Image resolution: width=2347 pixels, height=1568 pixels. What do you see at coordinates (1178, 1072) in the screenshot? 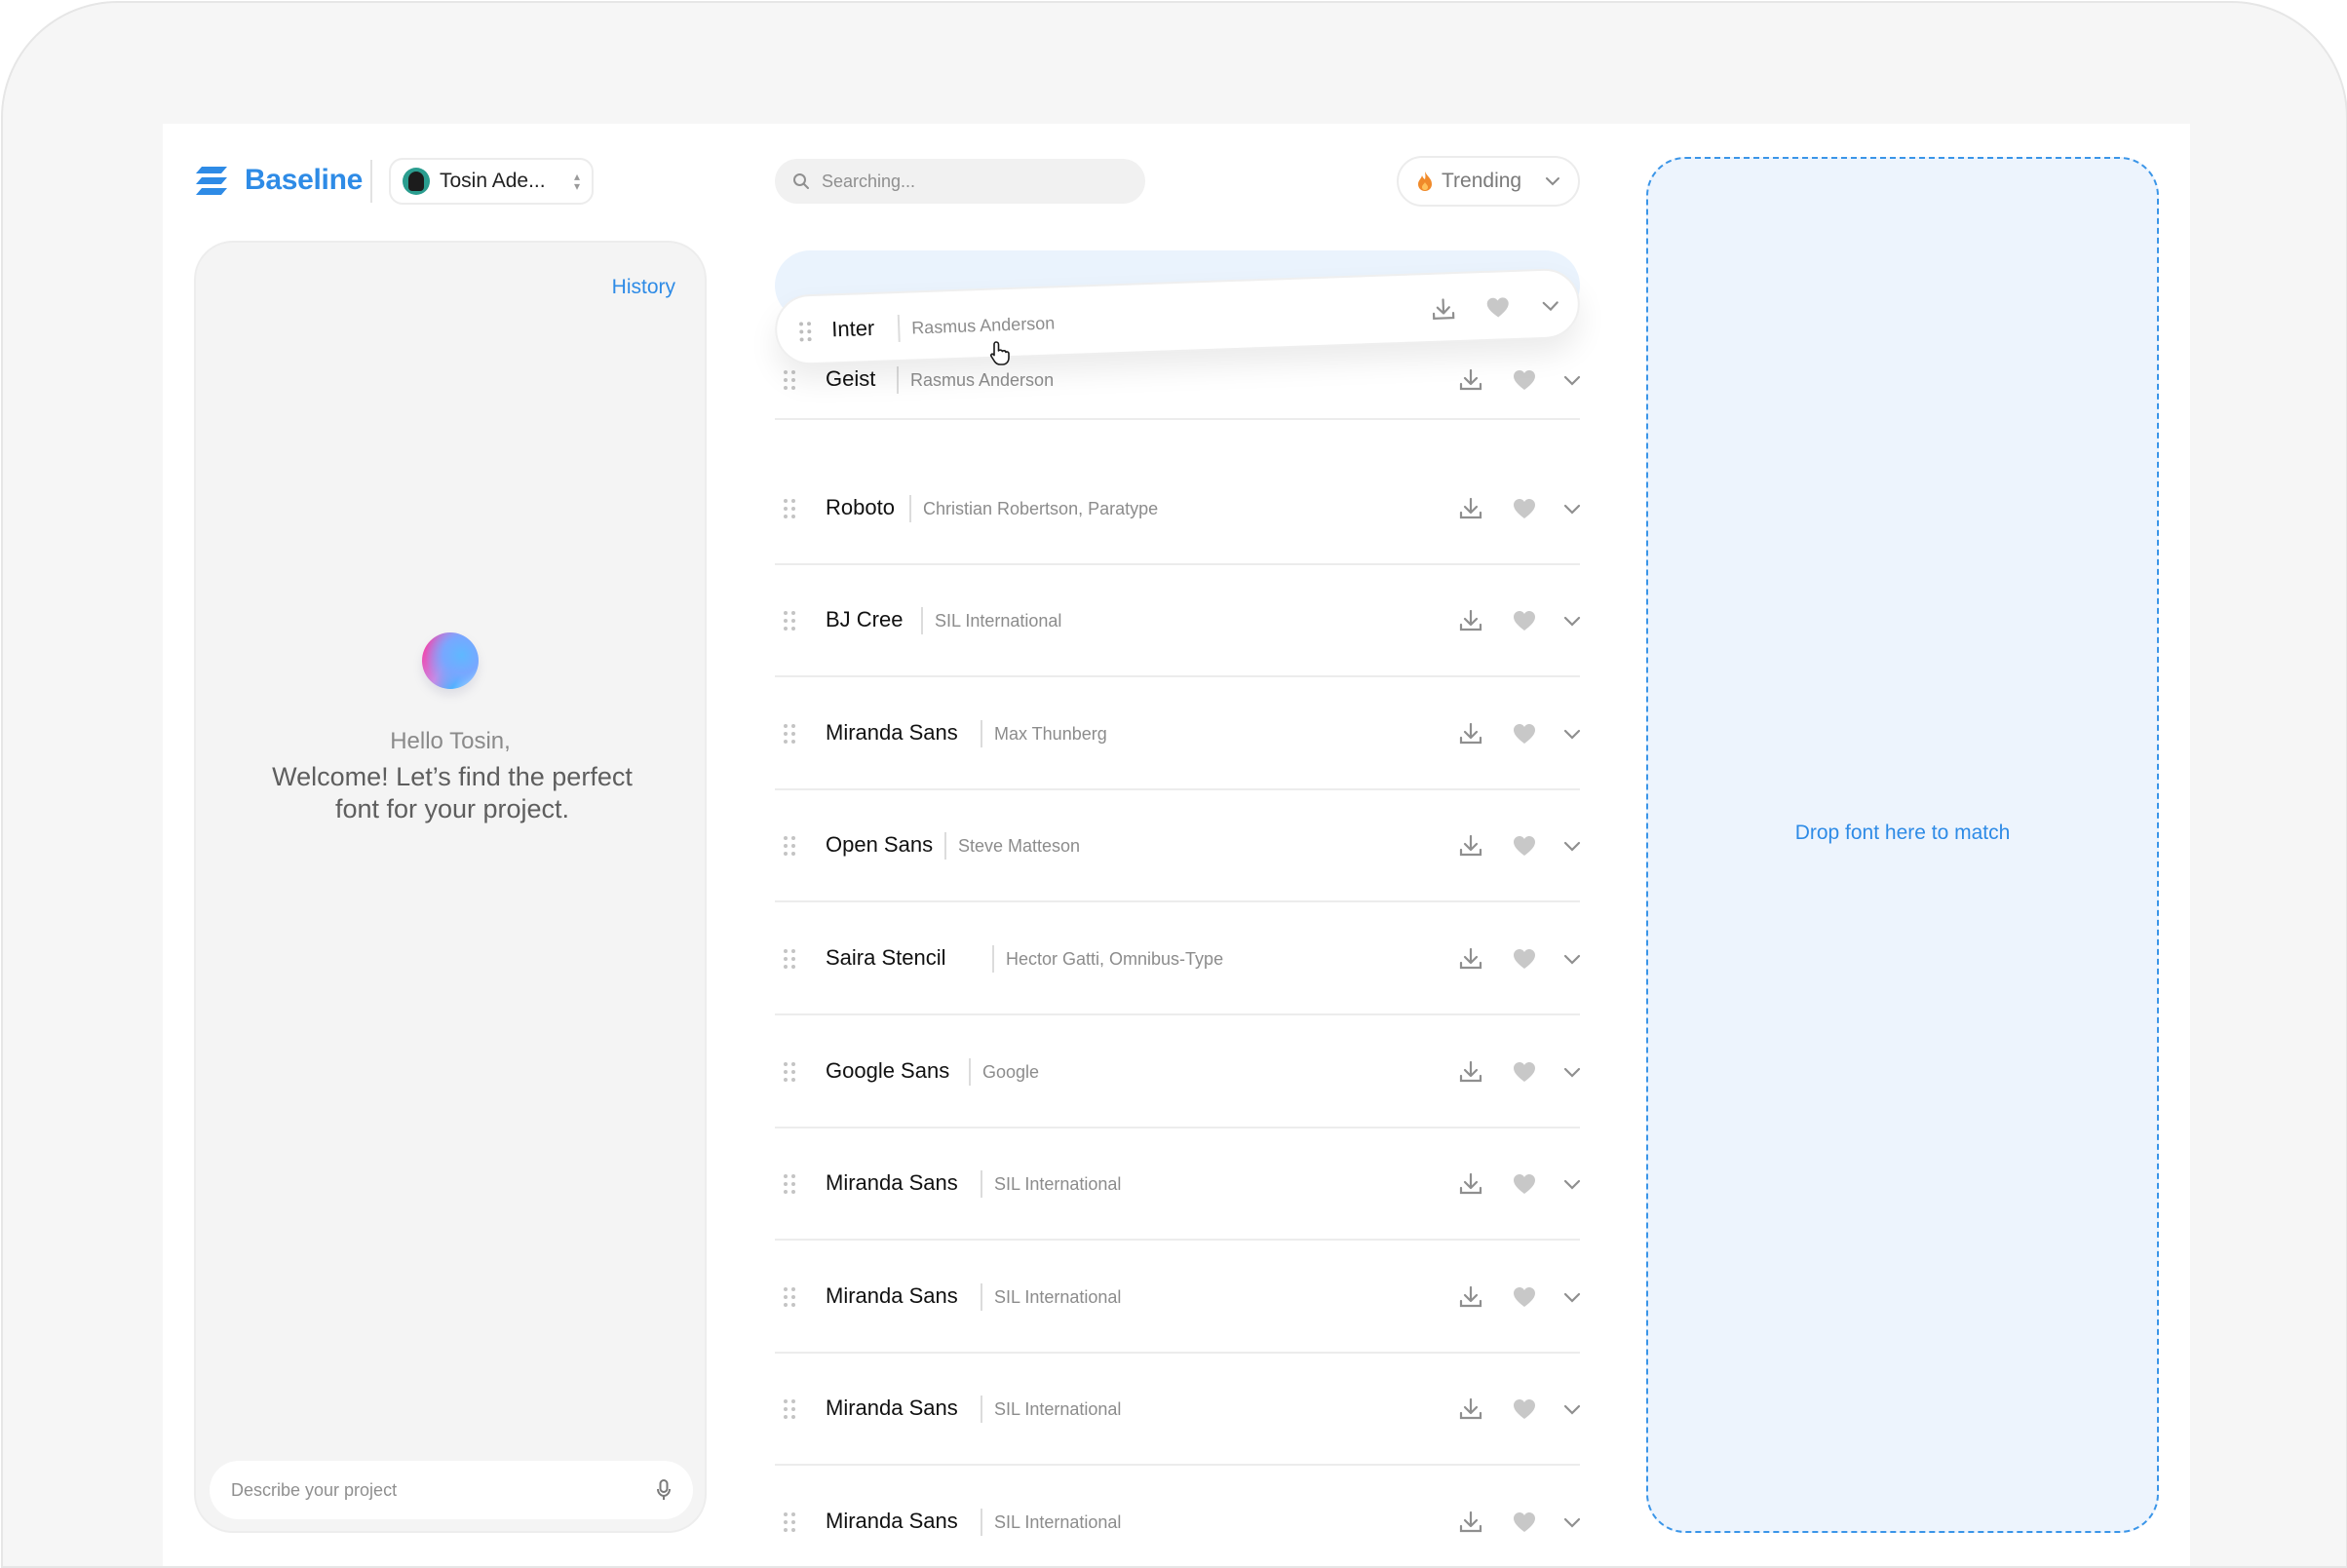
I see `font-row: Google Sans Google` at bounding box center [1178, 1072].